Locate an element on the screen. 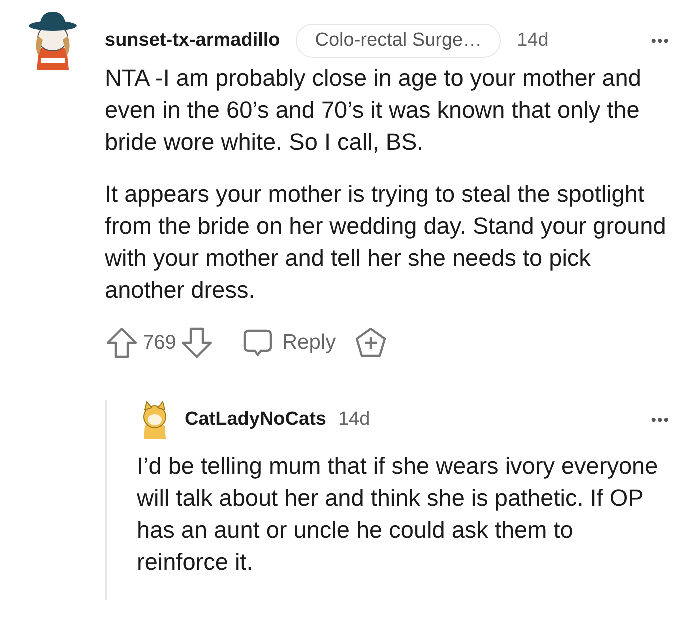 The image size is (700, 634). downvote-icon is located at coordinates (197, 343).